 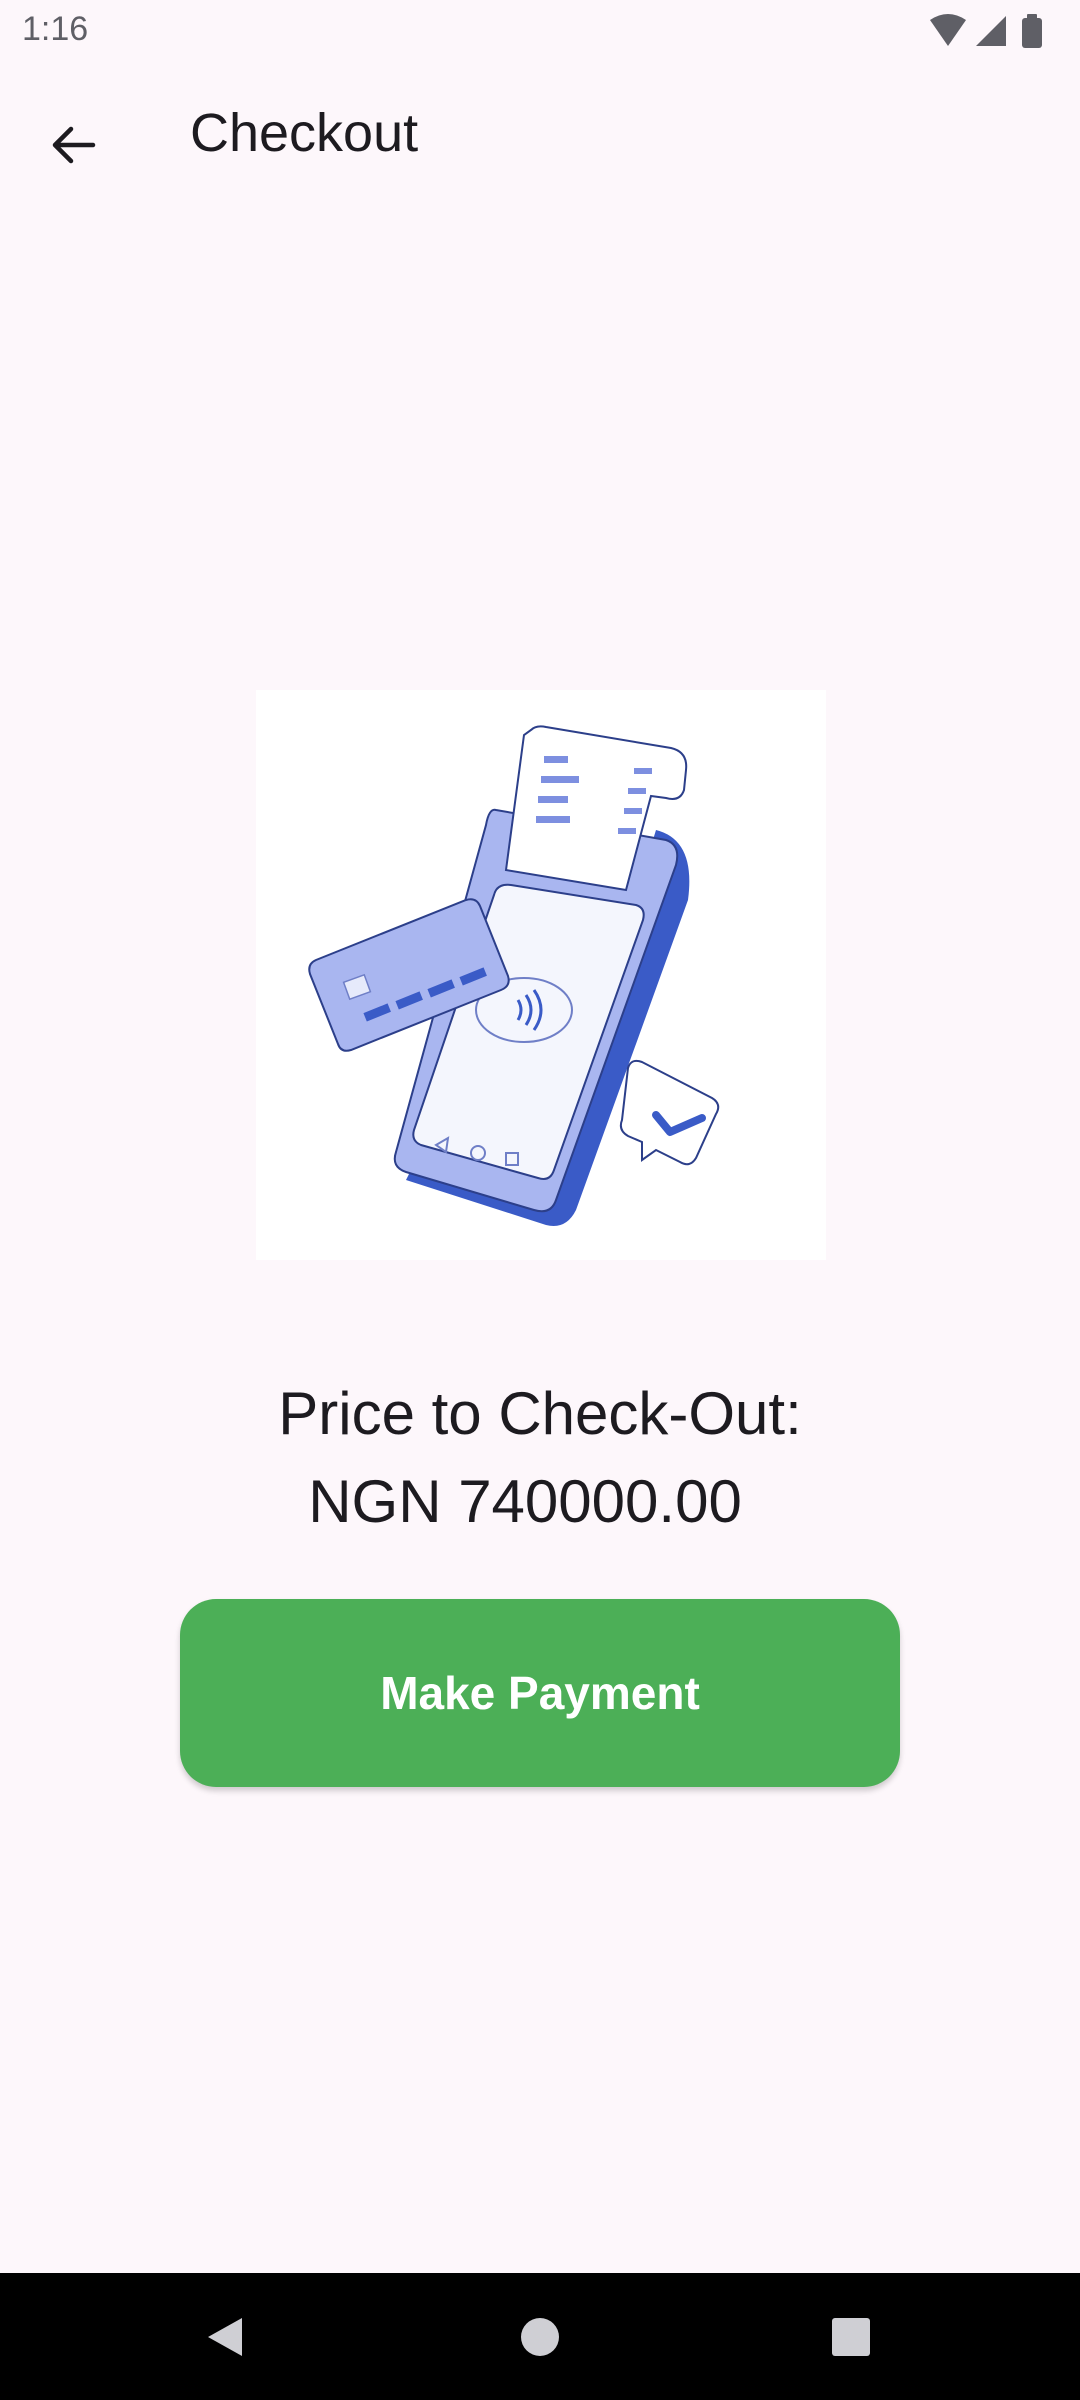 I want to click on payment-terminal-illustration, so click(x=541, y=975).